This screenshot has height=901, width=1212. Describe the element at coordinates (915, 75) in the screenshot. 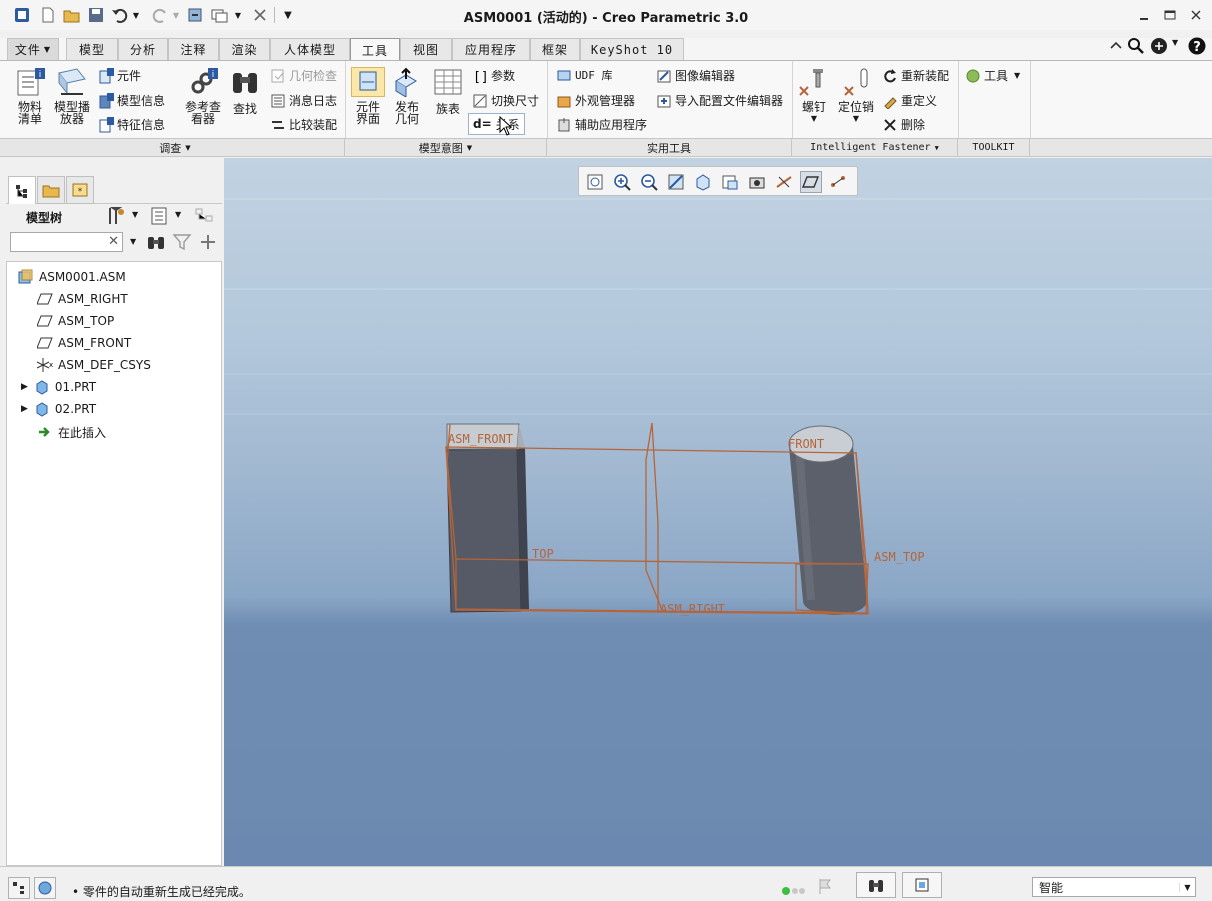

I see `reassemble-button: 重新装配` at that location.